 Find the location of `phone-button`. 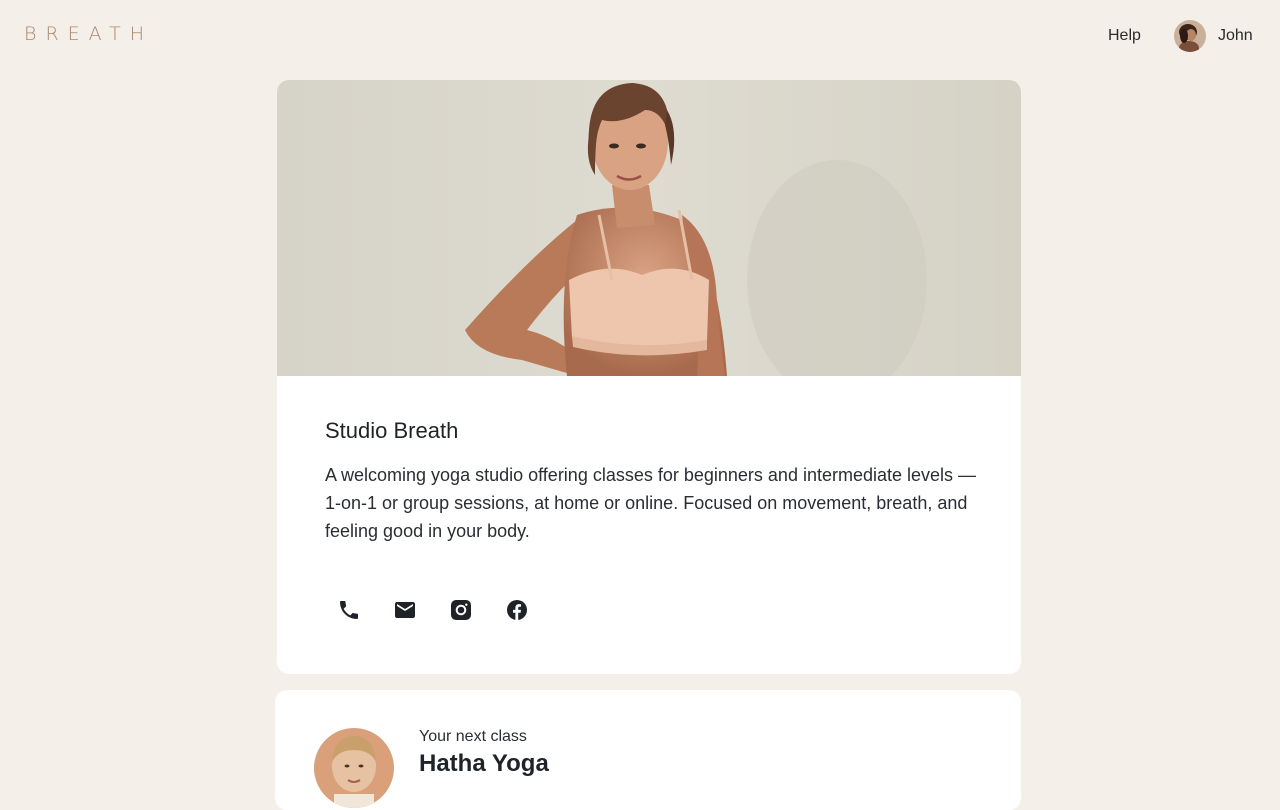

phone-button is located at coordinates (349, 610).